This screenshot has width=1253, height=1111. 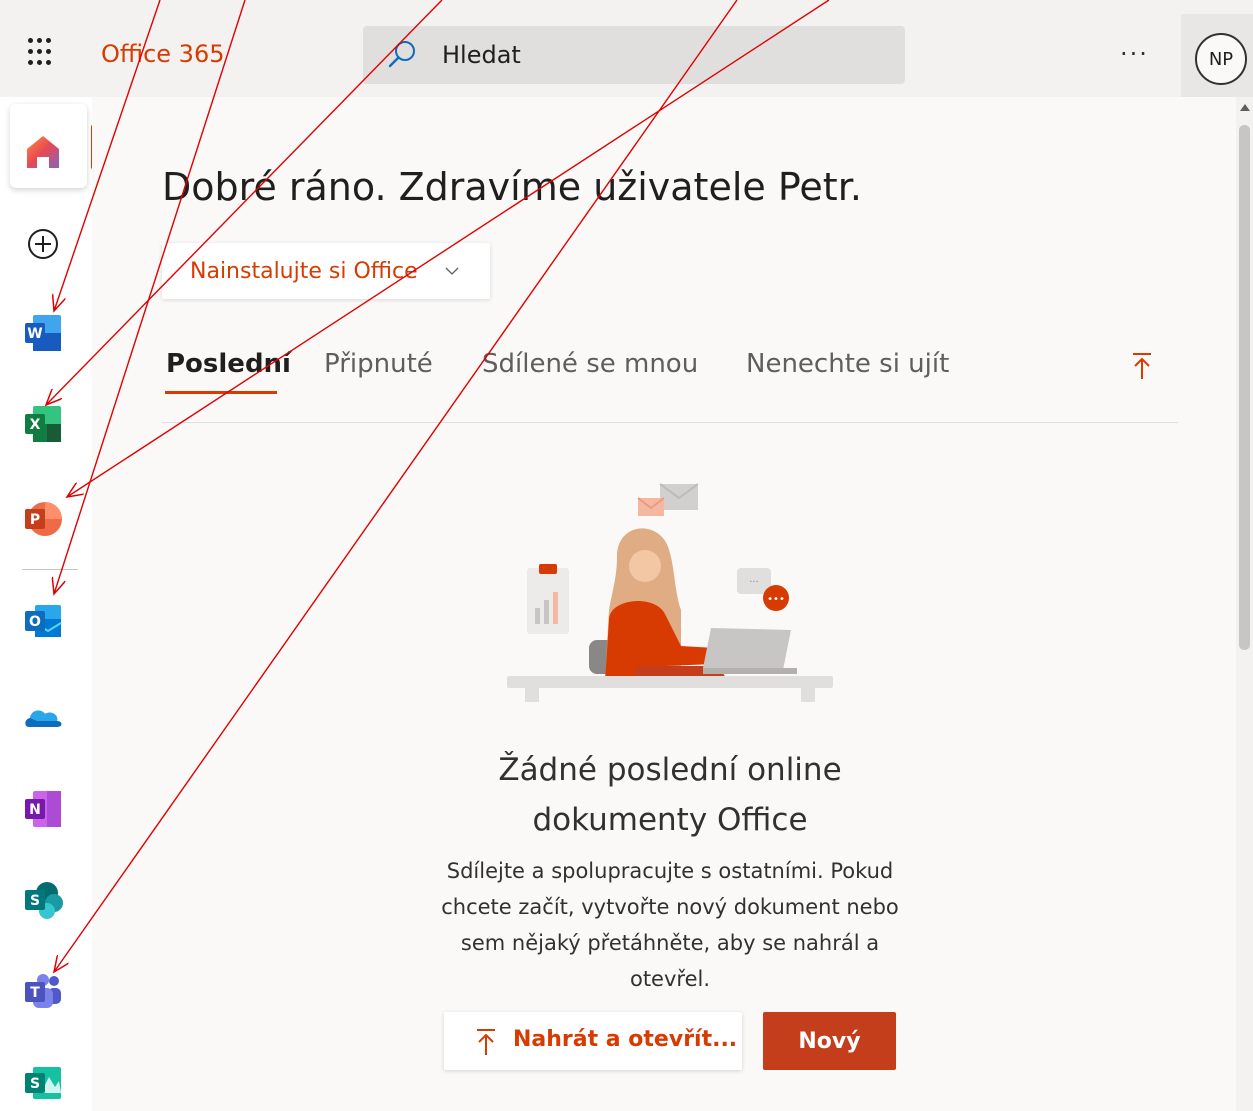 I want to click on search-placeholder: Hledat, so click(x=481, y=55).